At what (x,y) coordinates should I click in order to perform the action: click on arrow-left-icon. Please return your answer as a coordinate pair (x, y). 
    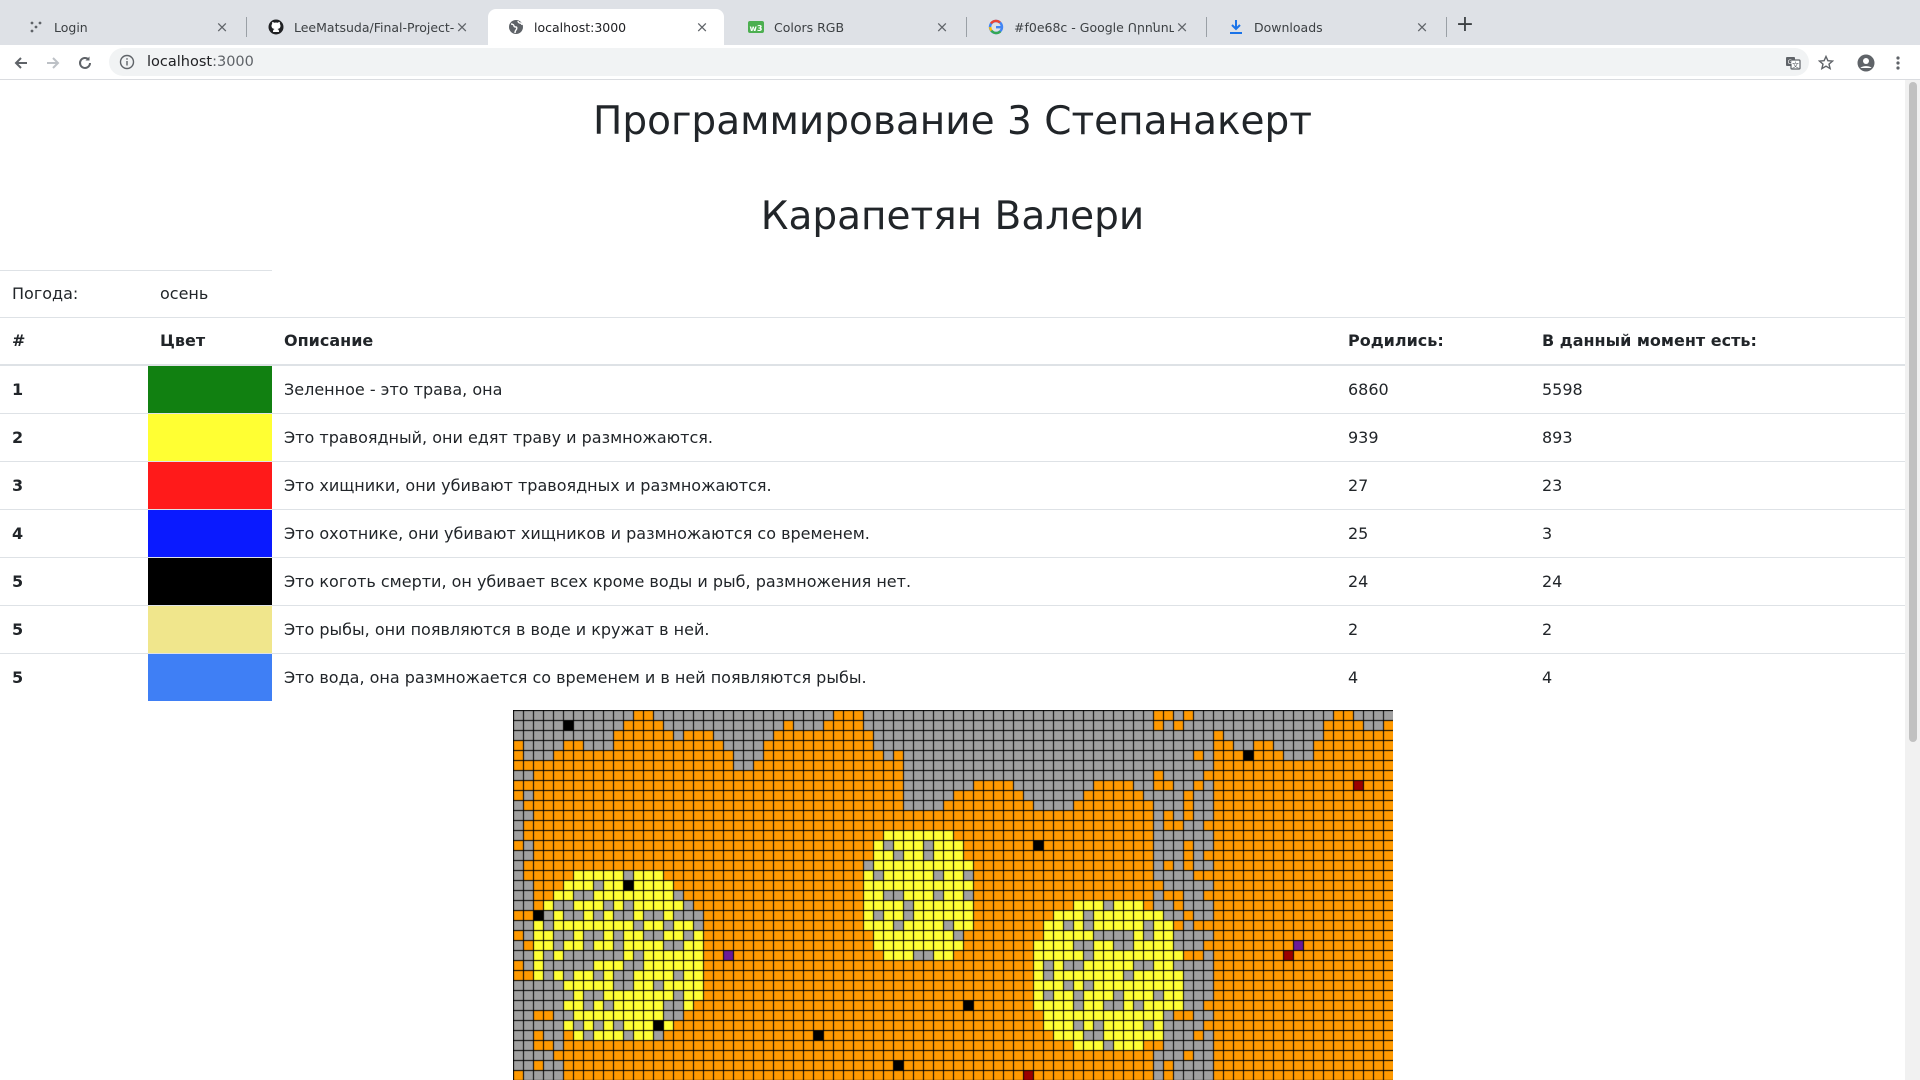
    Looking at the image, I should click on (20, 63).